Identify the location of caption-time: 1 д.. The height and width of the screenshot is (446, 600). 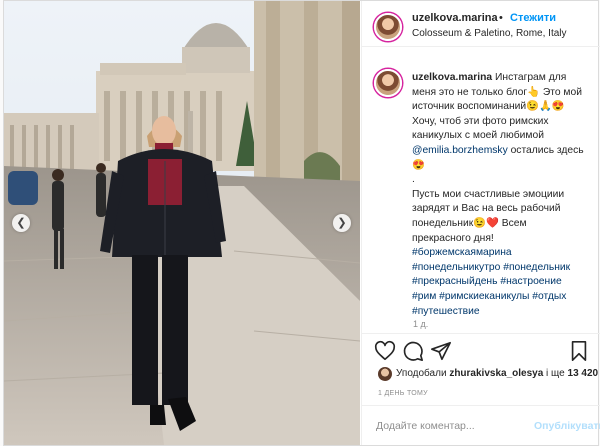
(421, 324).